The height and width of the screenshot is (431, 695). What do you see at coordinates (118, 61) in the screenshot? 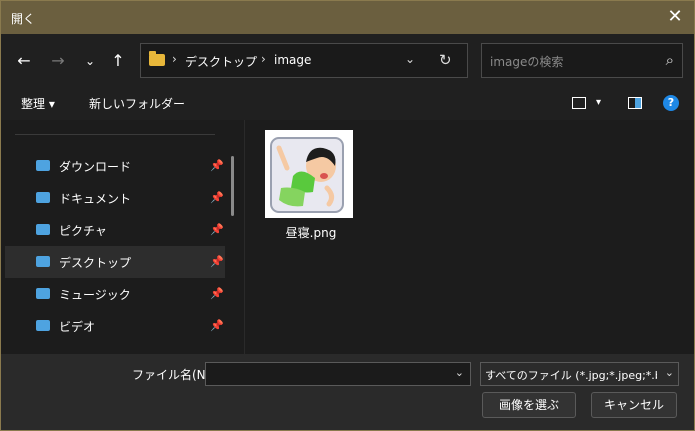
I see `up-arrow-icon: ↑` at bounding box center [118, 61].